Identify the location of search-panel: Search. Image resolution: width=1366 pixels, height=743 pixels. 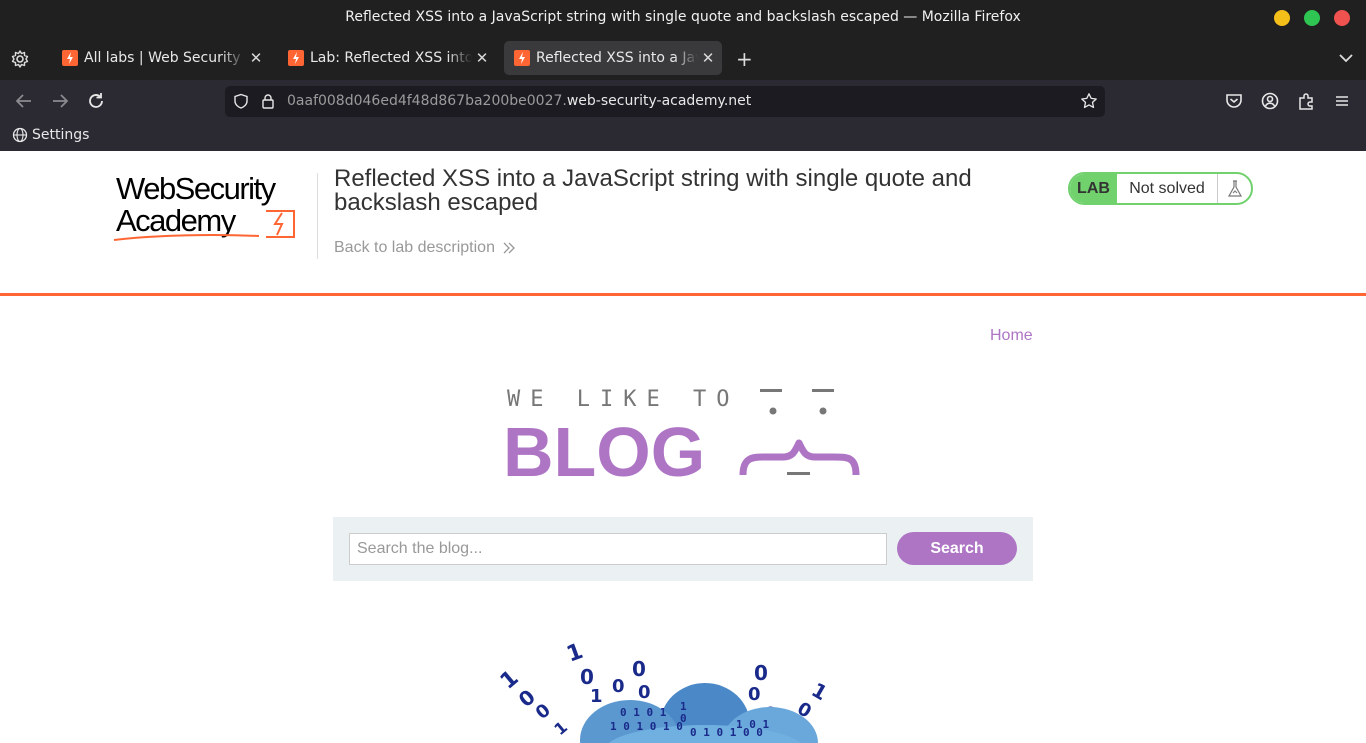
(683, 549).